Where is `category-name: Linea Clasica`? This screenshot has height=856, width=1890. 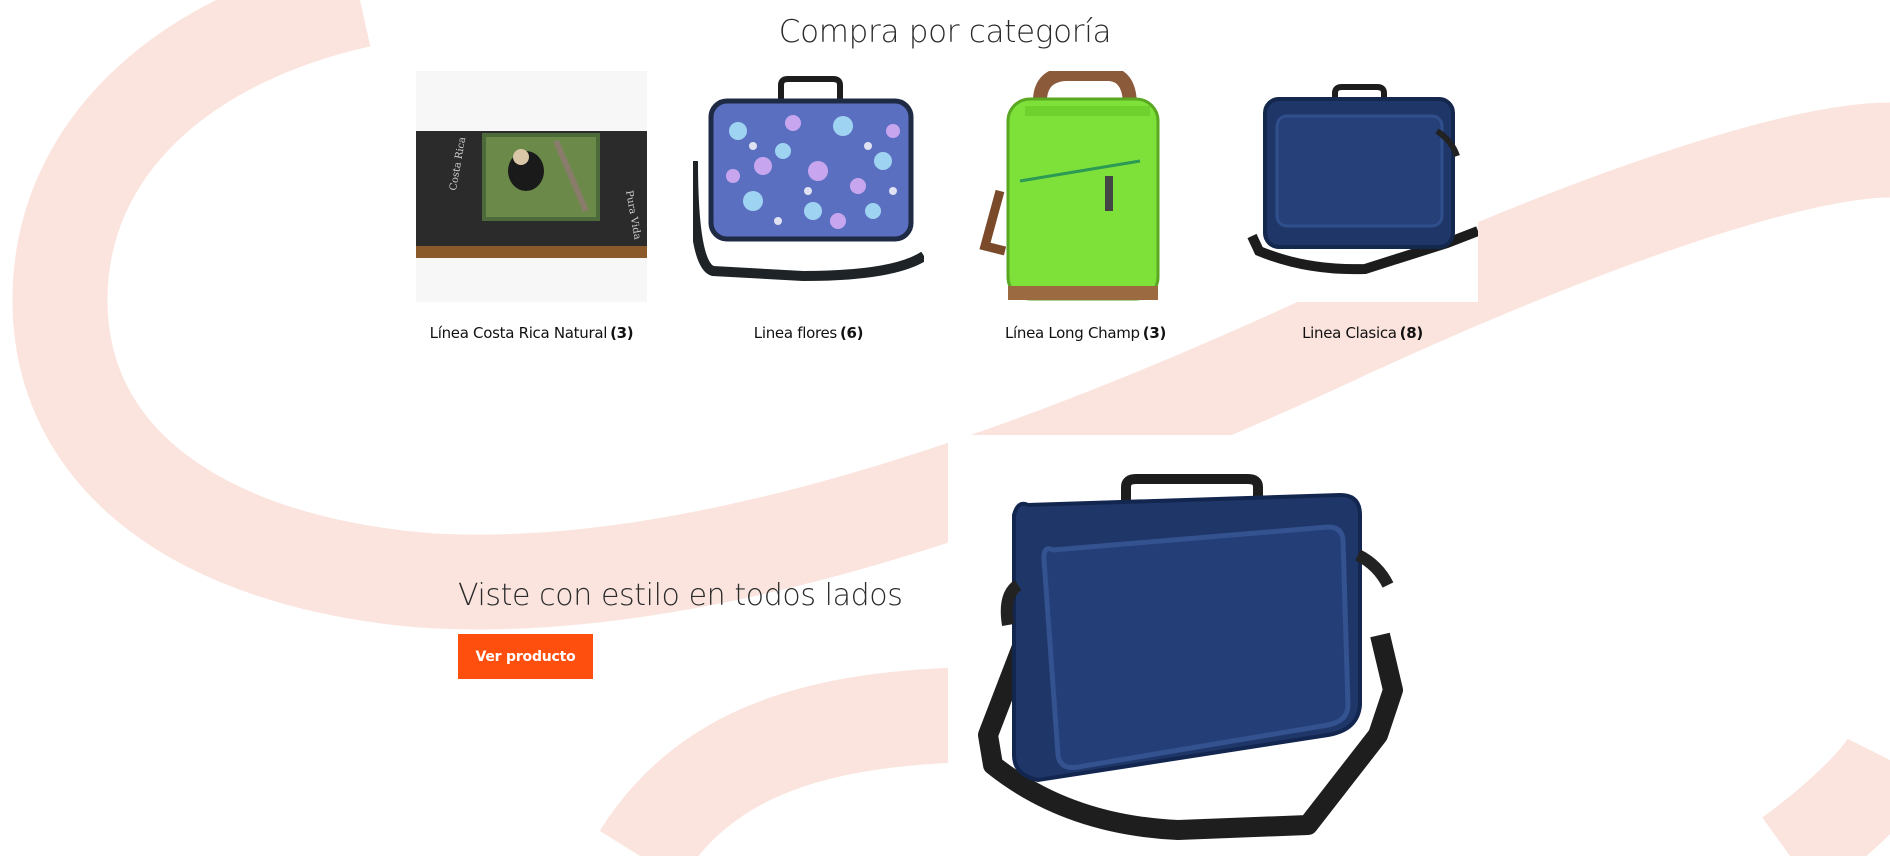
category-name: Linea Clasica is located at coordinates (1349, 333).